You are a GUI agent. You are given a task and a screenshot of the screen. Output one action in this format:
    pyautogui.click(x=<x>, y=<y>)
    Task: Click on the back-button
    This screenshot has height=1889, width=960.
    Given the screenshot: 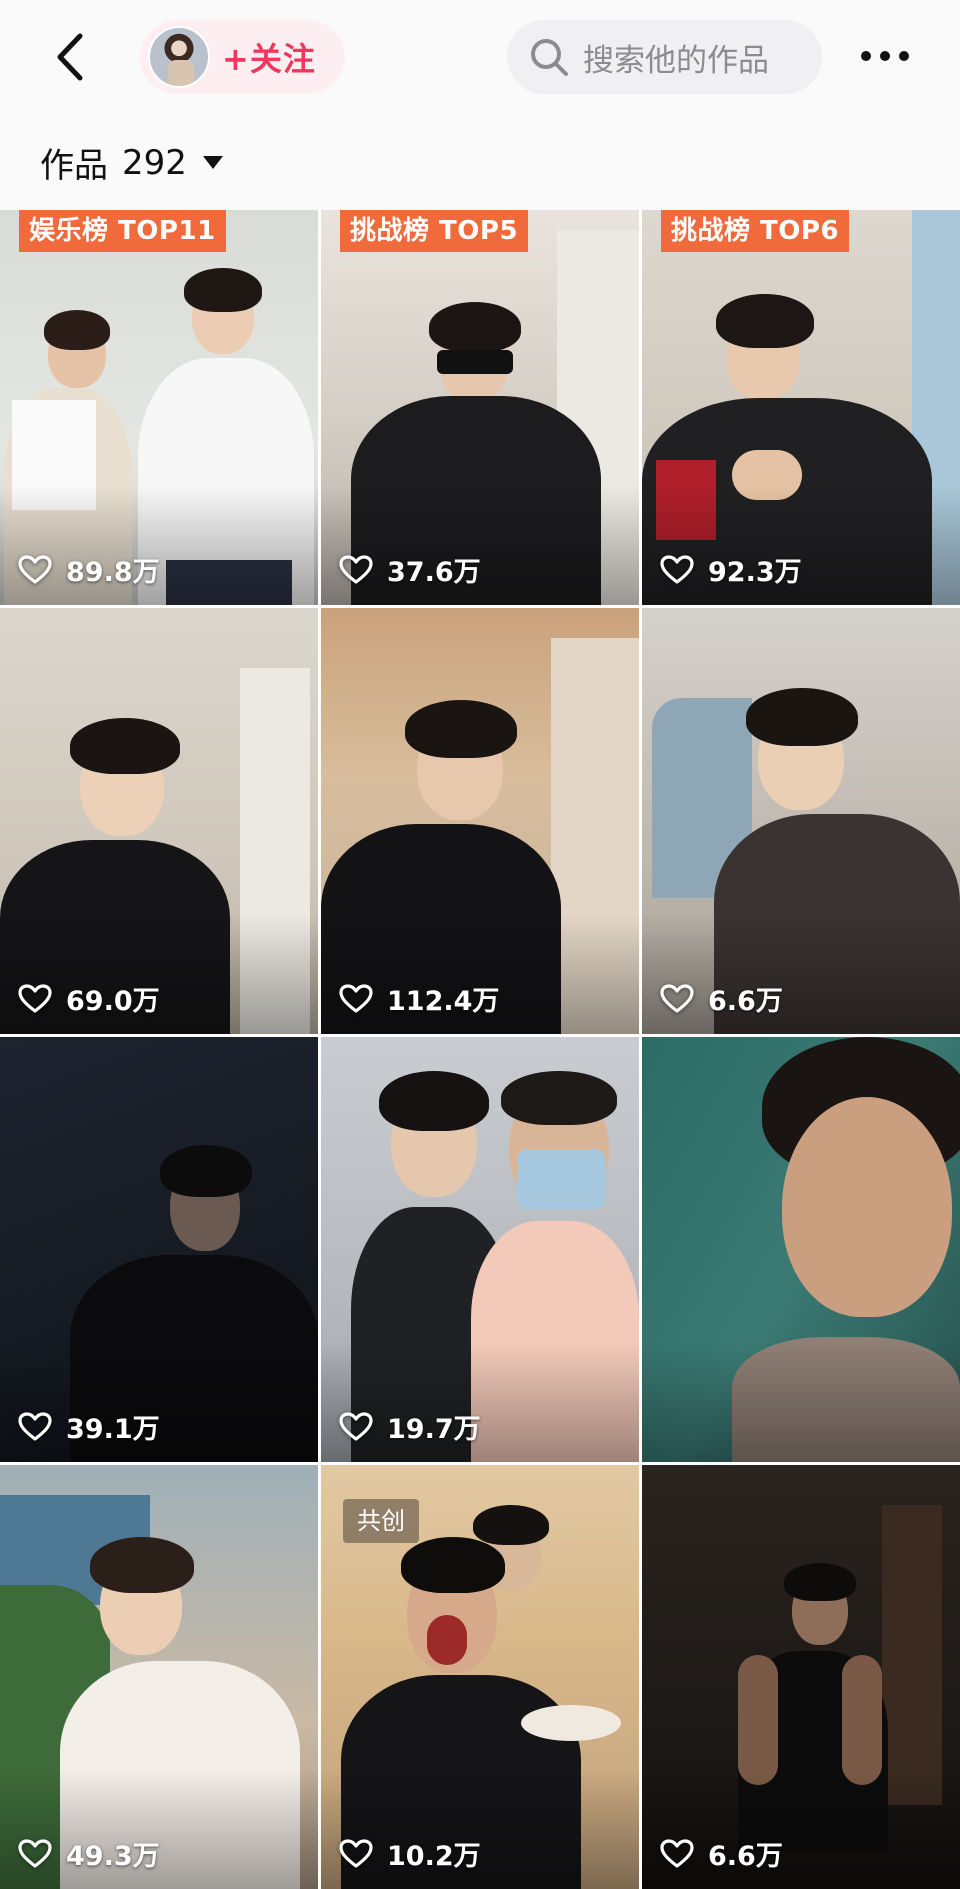 What is the action you would take?
    pyautogui.click(x=69, y=57)
    